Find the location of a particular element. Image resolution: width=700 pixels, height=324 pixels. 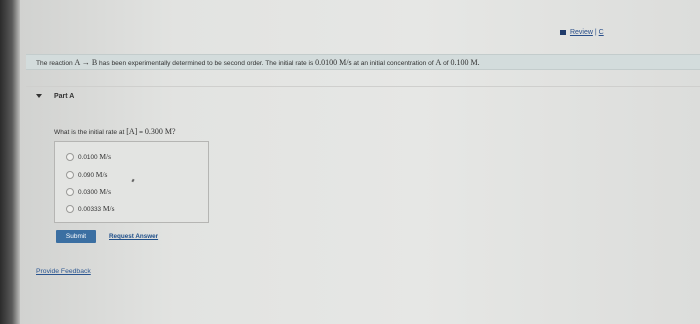

question-species: [A] is located at coordinates (132, 131).